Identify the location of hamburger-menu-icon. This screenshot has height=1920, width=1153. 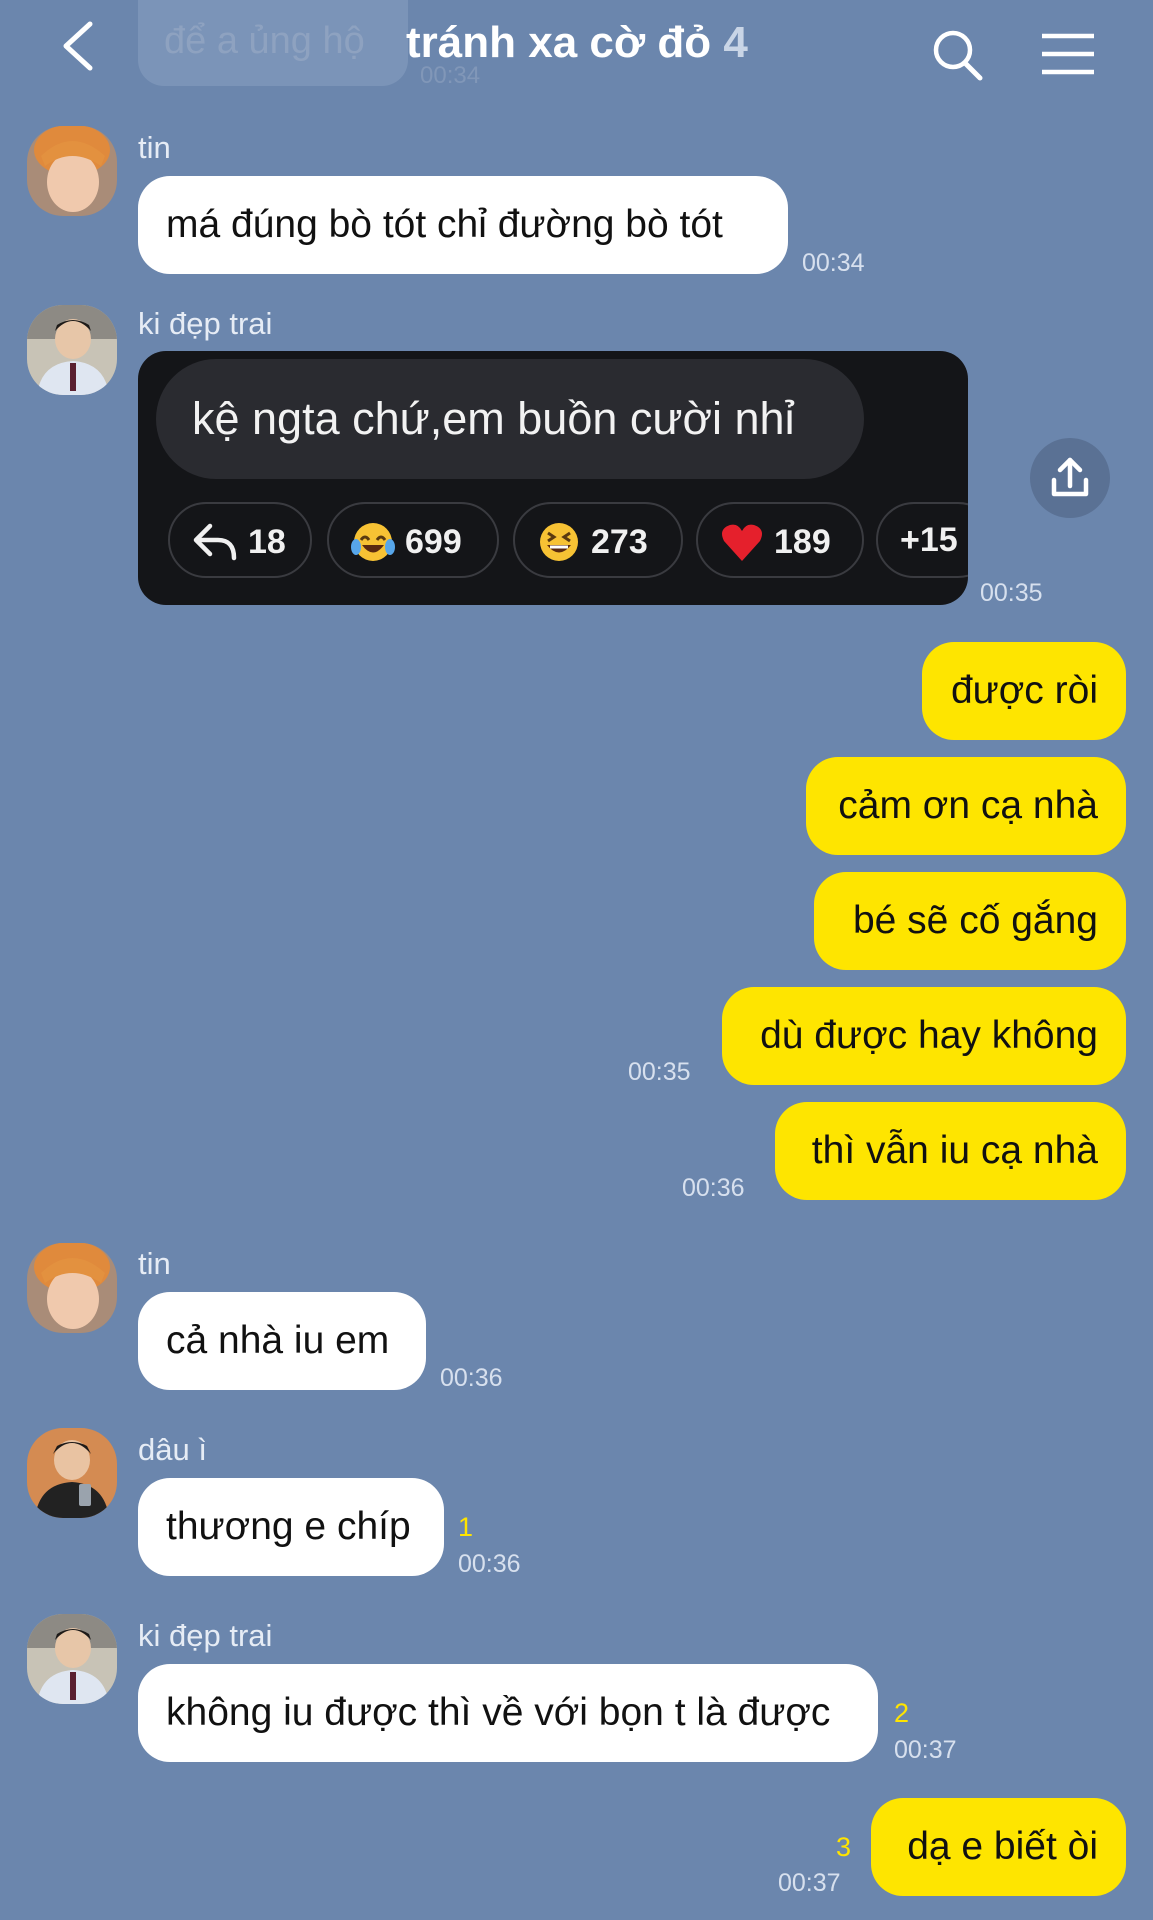
(1068, 54).